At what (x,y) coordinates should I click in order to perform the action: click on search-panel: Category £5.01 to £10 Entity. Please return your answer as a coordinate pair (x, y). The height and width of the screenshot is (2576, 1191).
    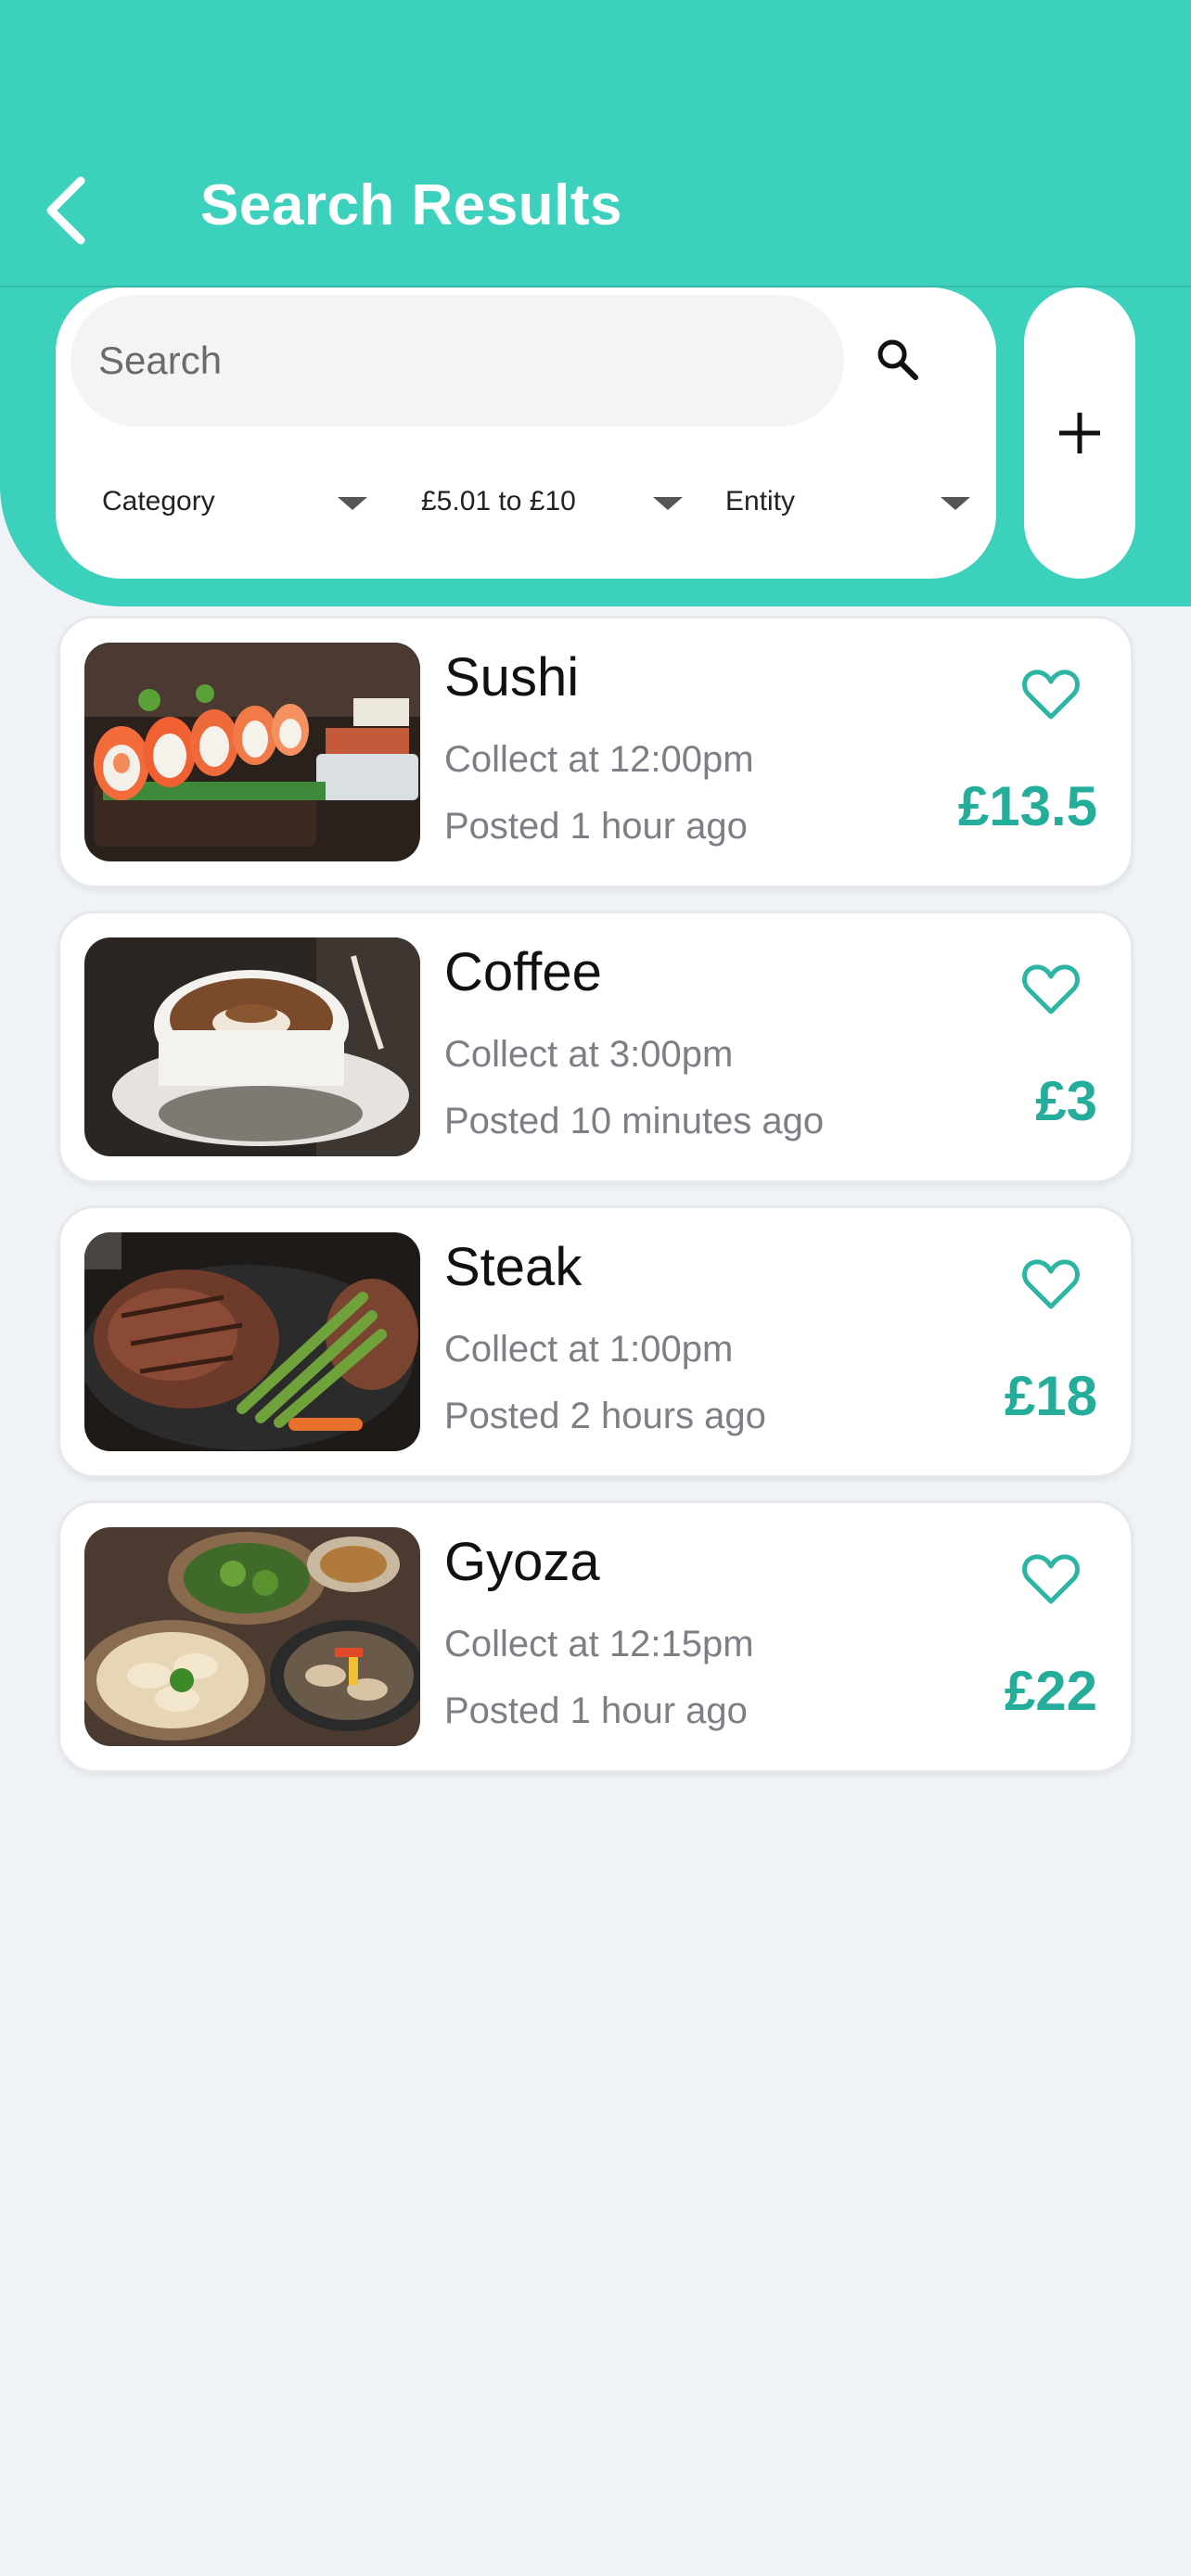
    Looking at the image, I should click on (526, 433).